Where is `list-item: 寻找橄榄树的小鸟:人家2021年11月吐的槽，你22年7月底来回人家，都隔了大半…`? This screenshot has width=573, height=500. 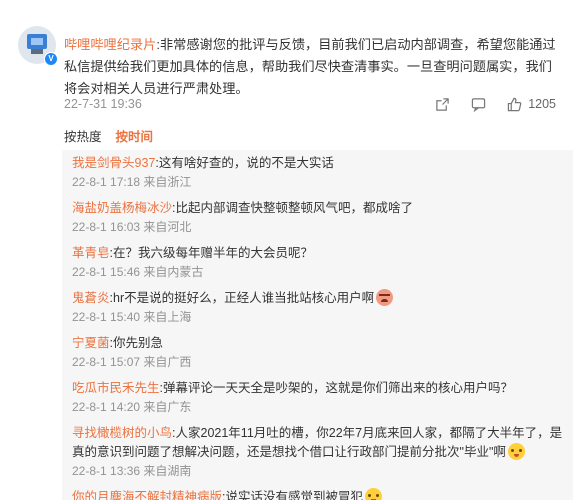
list-item: 寻找橄榄树的小鸟:人家2021年11月吐的槽，你22年7月底来回人家，都隔了大半… is located at coordinates (317, 452).